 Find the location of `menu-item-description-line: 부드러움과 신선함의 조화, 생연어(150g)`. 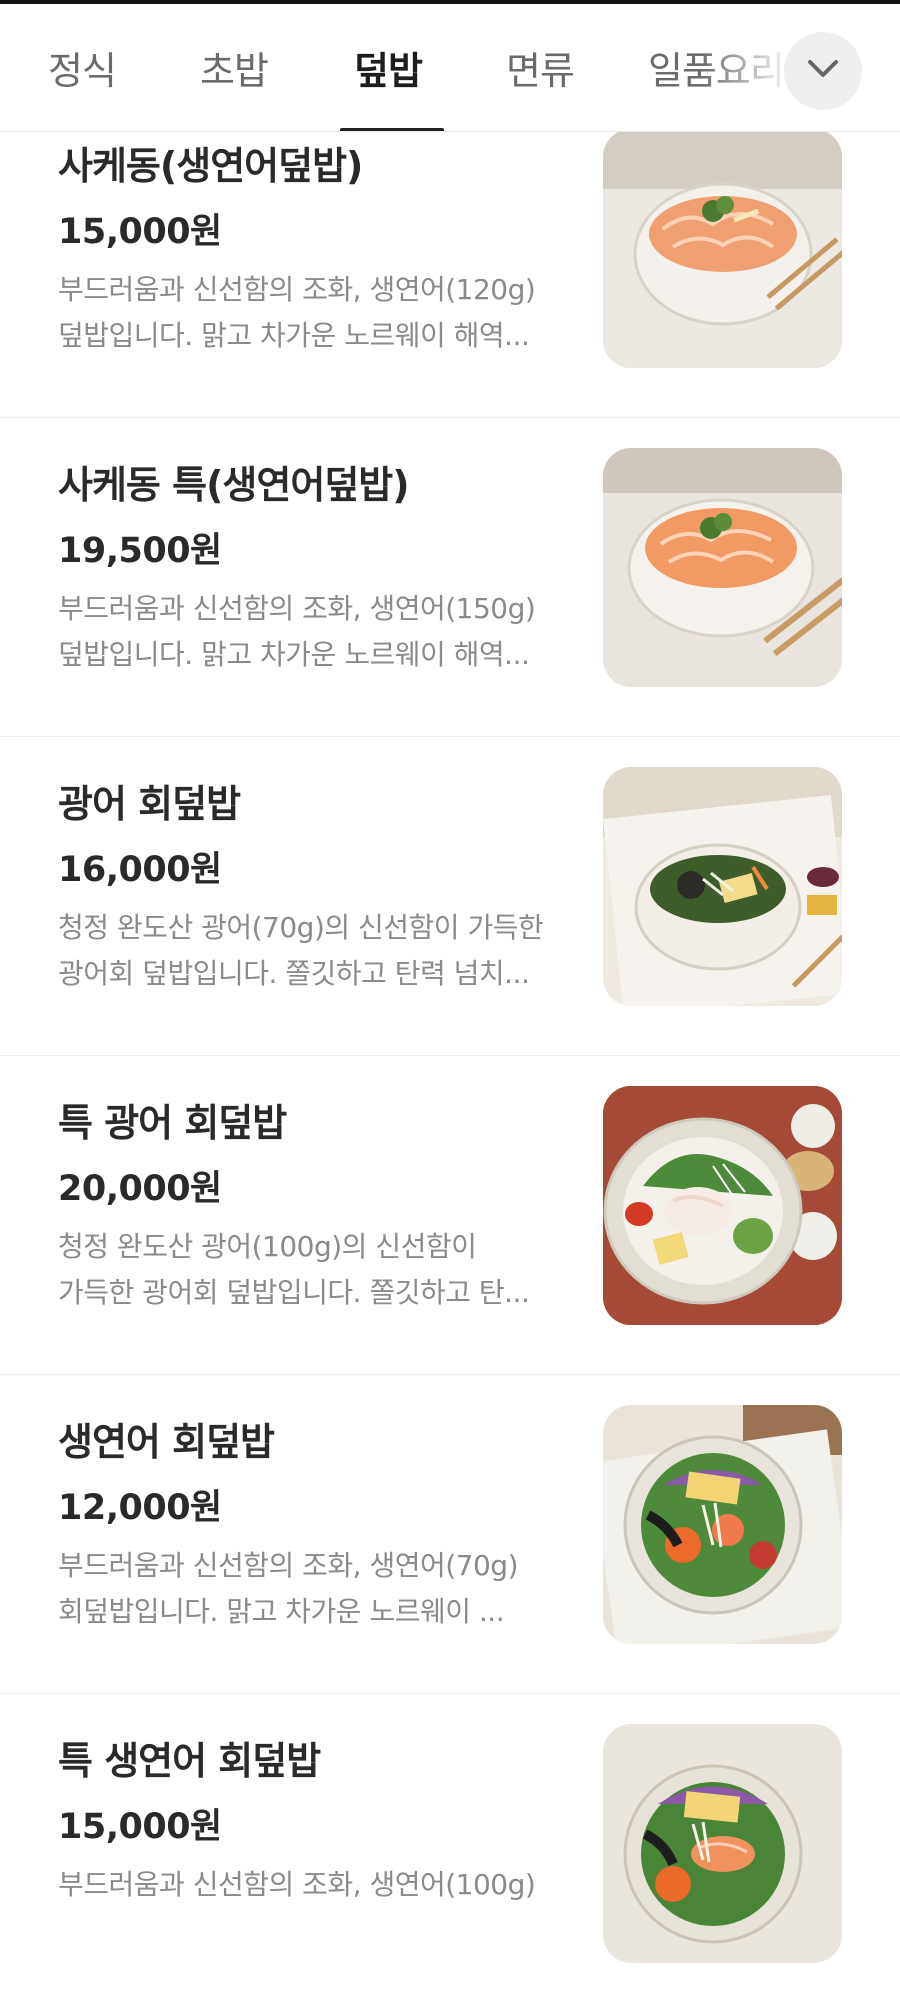

menu-item-description-line: 부드러움과 신선함의 조화, 생연어(150g) is located at coordinates (297, 608).